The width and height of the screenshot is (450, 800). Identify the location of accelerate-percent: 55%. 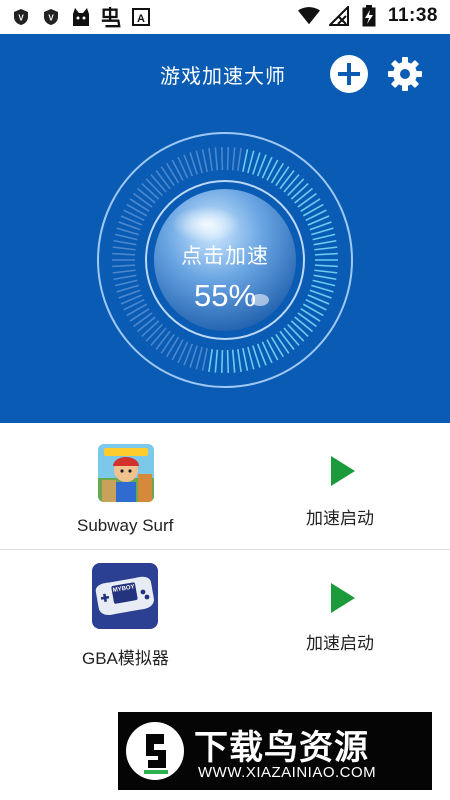
(225, 295).